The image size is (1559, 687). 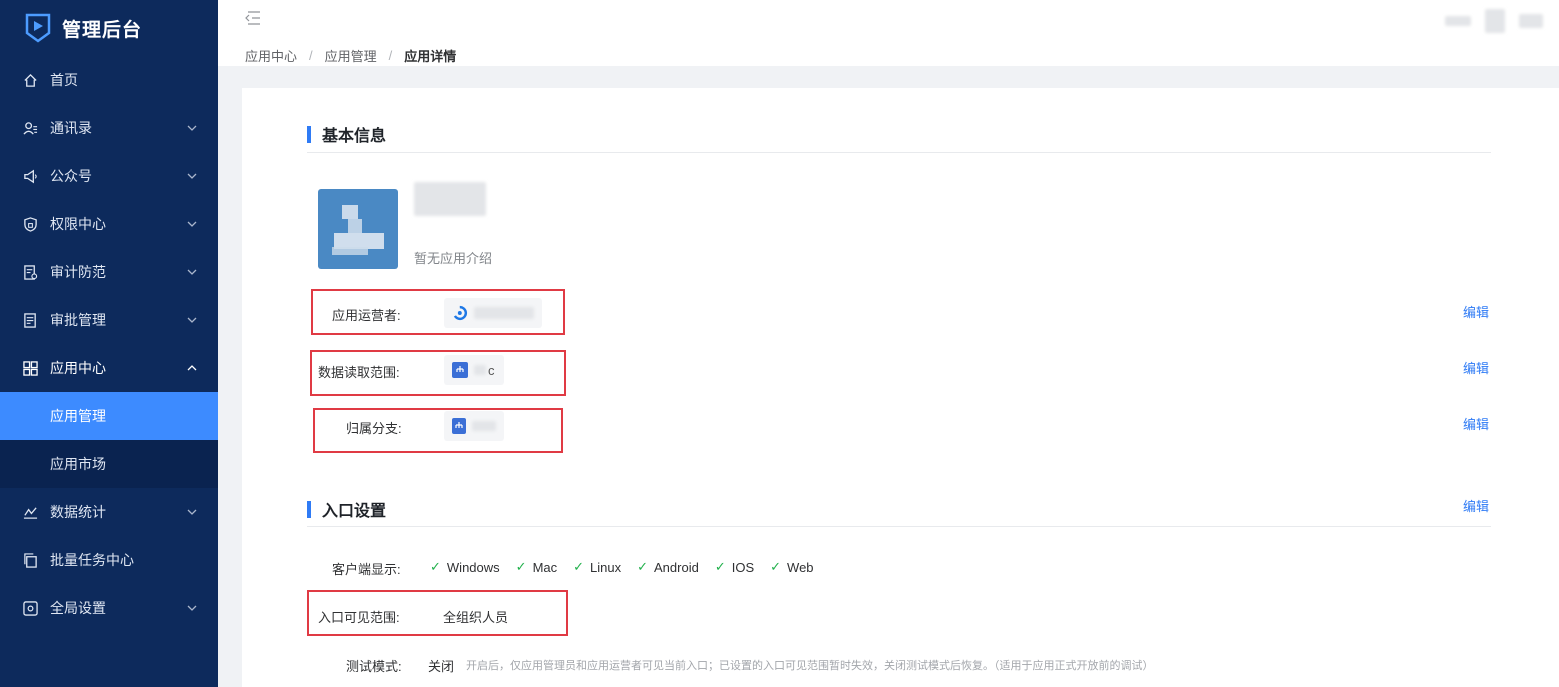 What do you see at coordinates (102, 30) in the screenshot?
I see `brand-title: 管理后台` at bounding box center [102, 30].